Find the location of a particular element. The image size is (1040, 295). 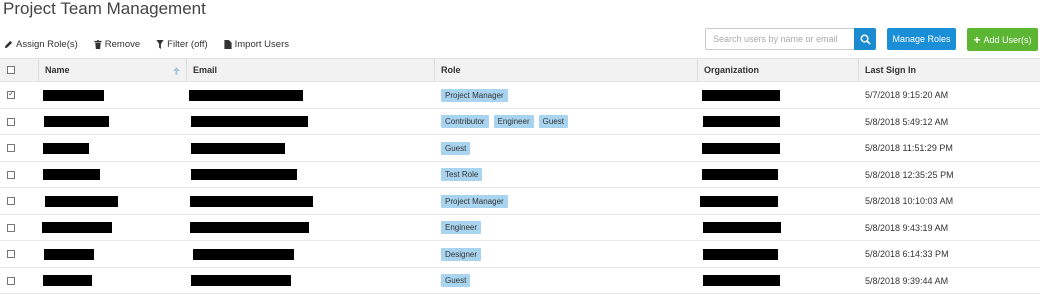

page-title: Project Team Management is located at coordinates (104, 9).